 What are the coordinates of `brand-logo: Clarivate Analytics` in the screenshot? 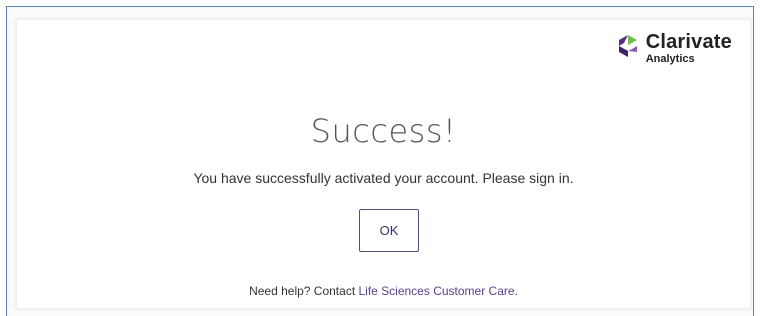 It's located at (674, 48).